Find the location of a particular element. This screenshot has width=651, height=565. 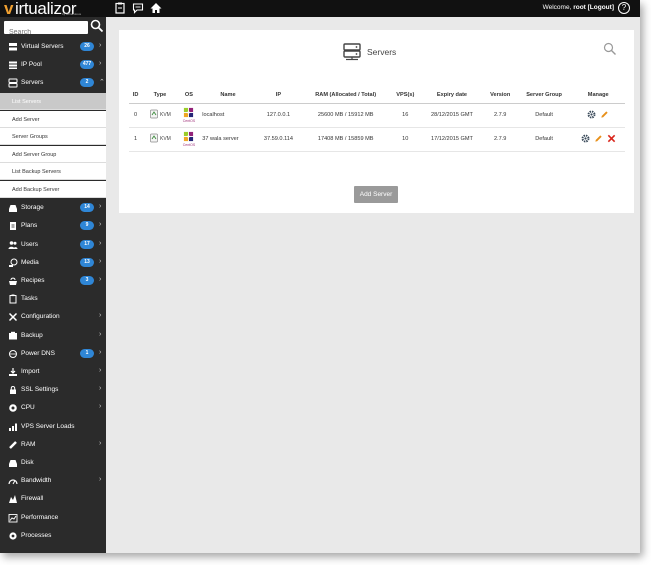

count-badge: 9 is located at coordinates (87, 226).